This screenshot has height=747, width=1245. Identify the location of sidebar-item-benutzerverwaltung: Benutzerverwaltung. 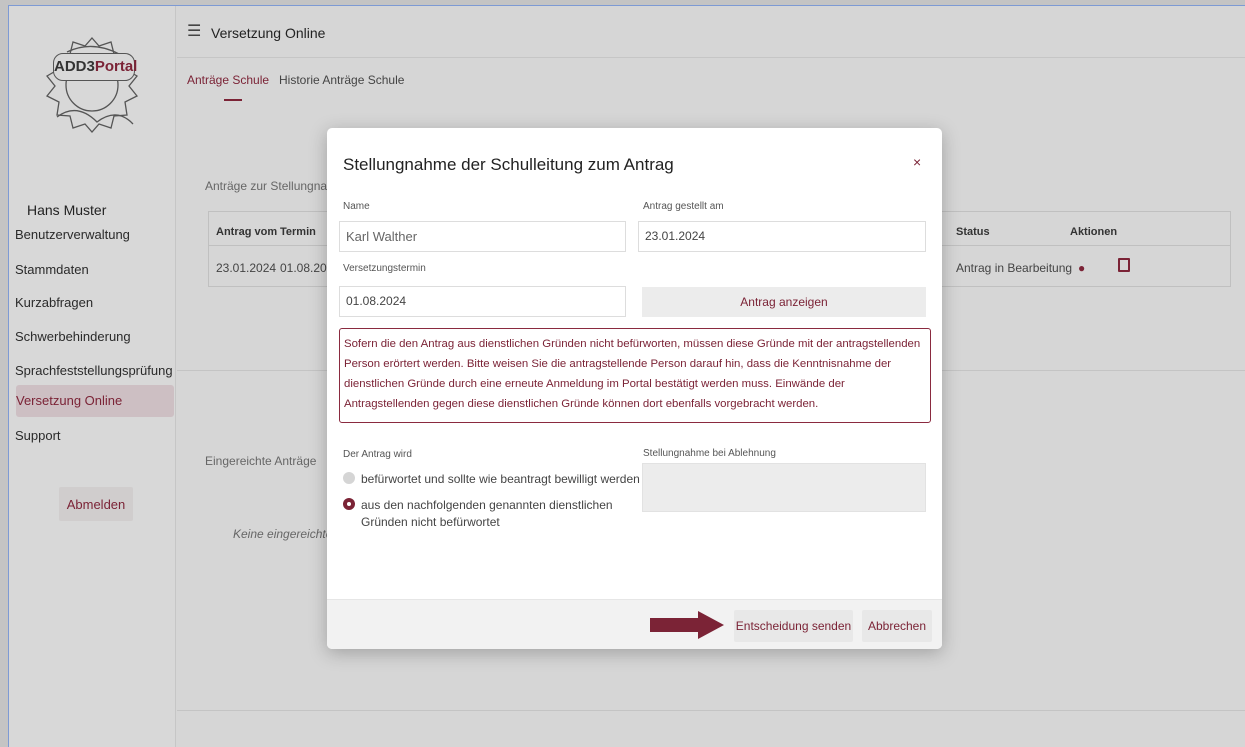
(88, 235).